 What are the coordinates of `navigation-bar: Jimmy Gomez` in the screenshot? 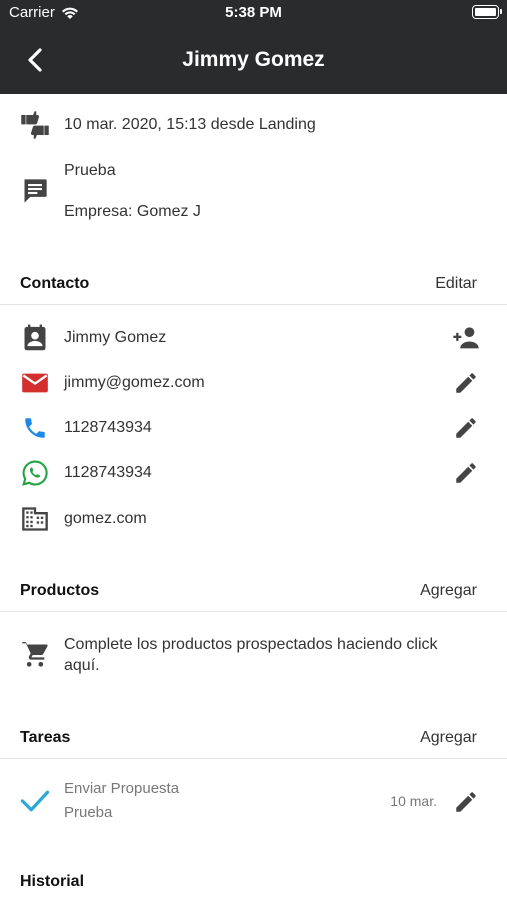 It's located at (253, 60).